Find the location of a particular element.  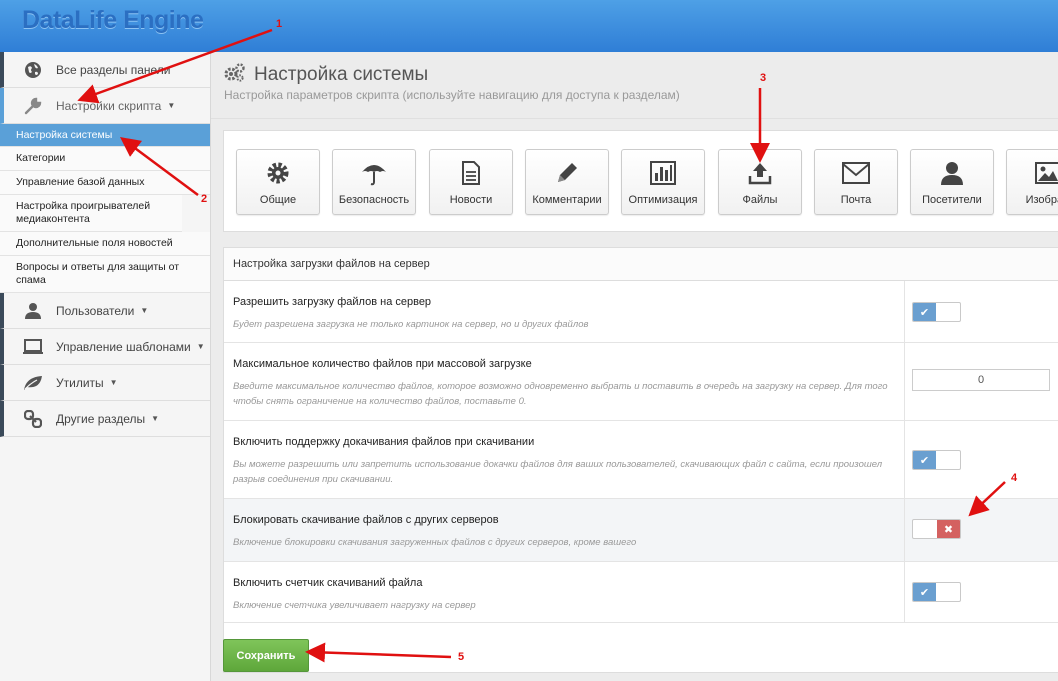

gears-icon is located at coordinates (235, 75).